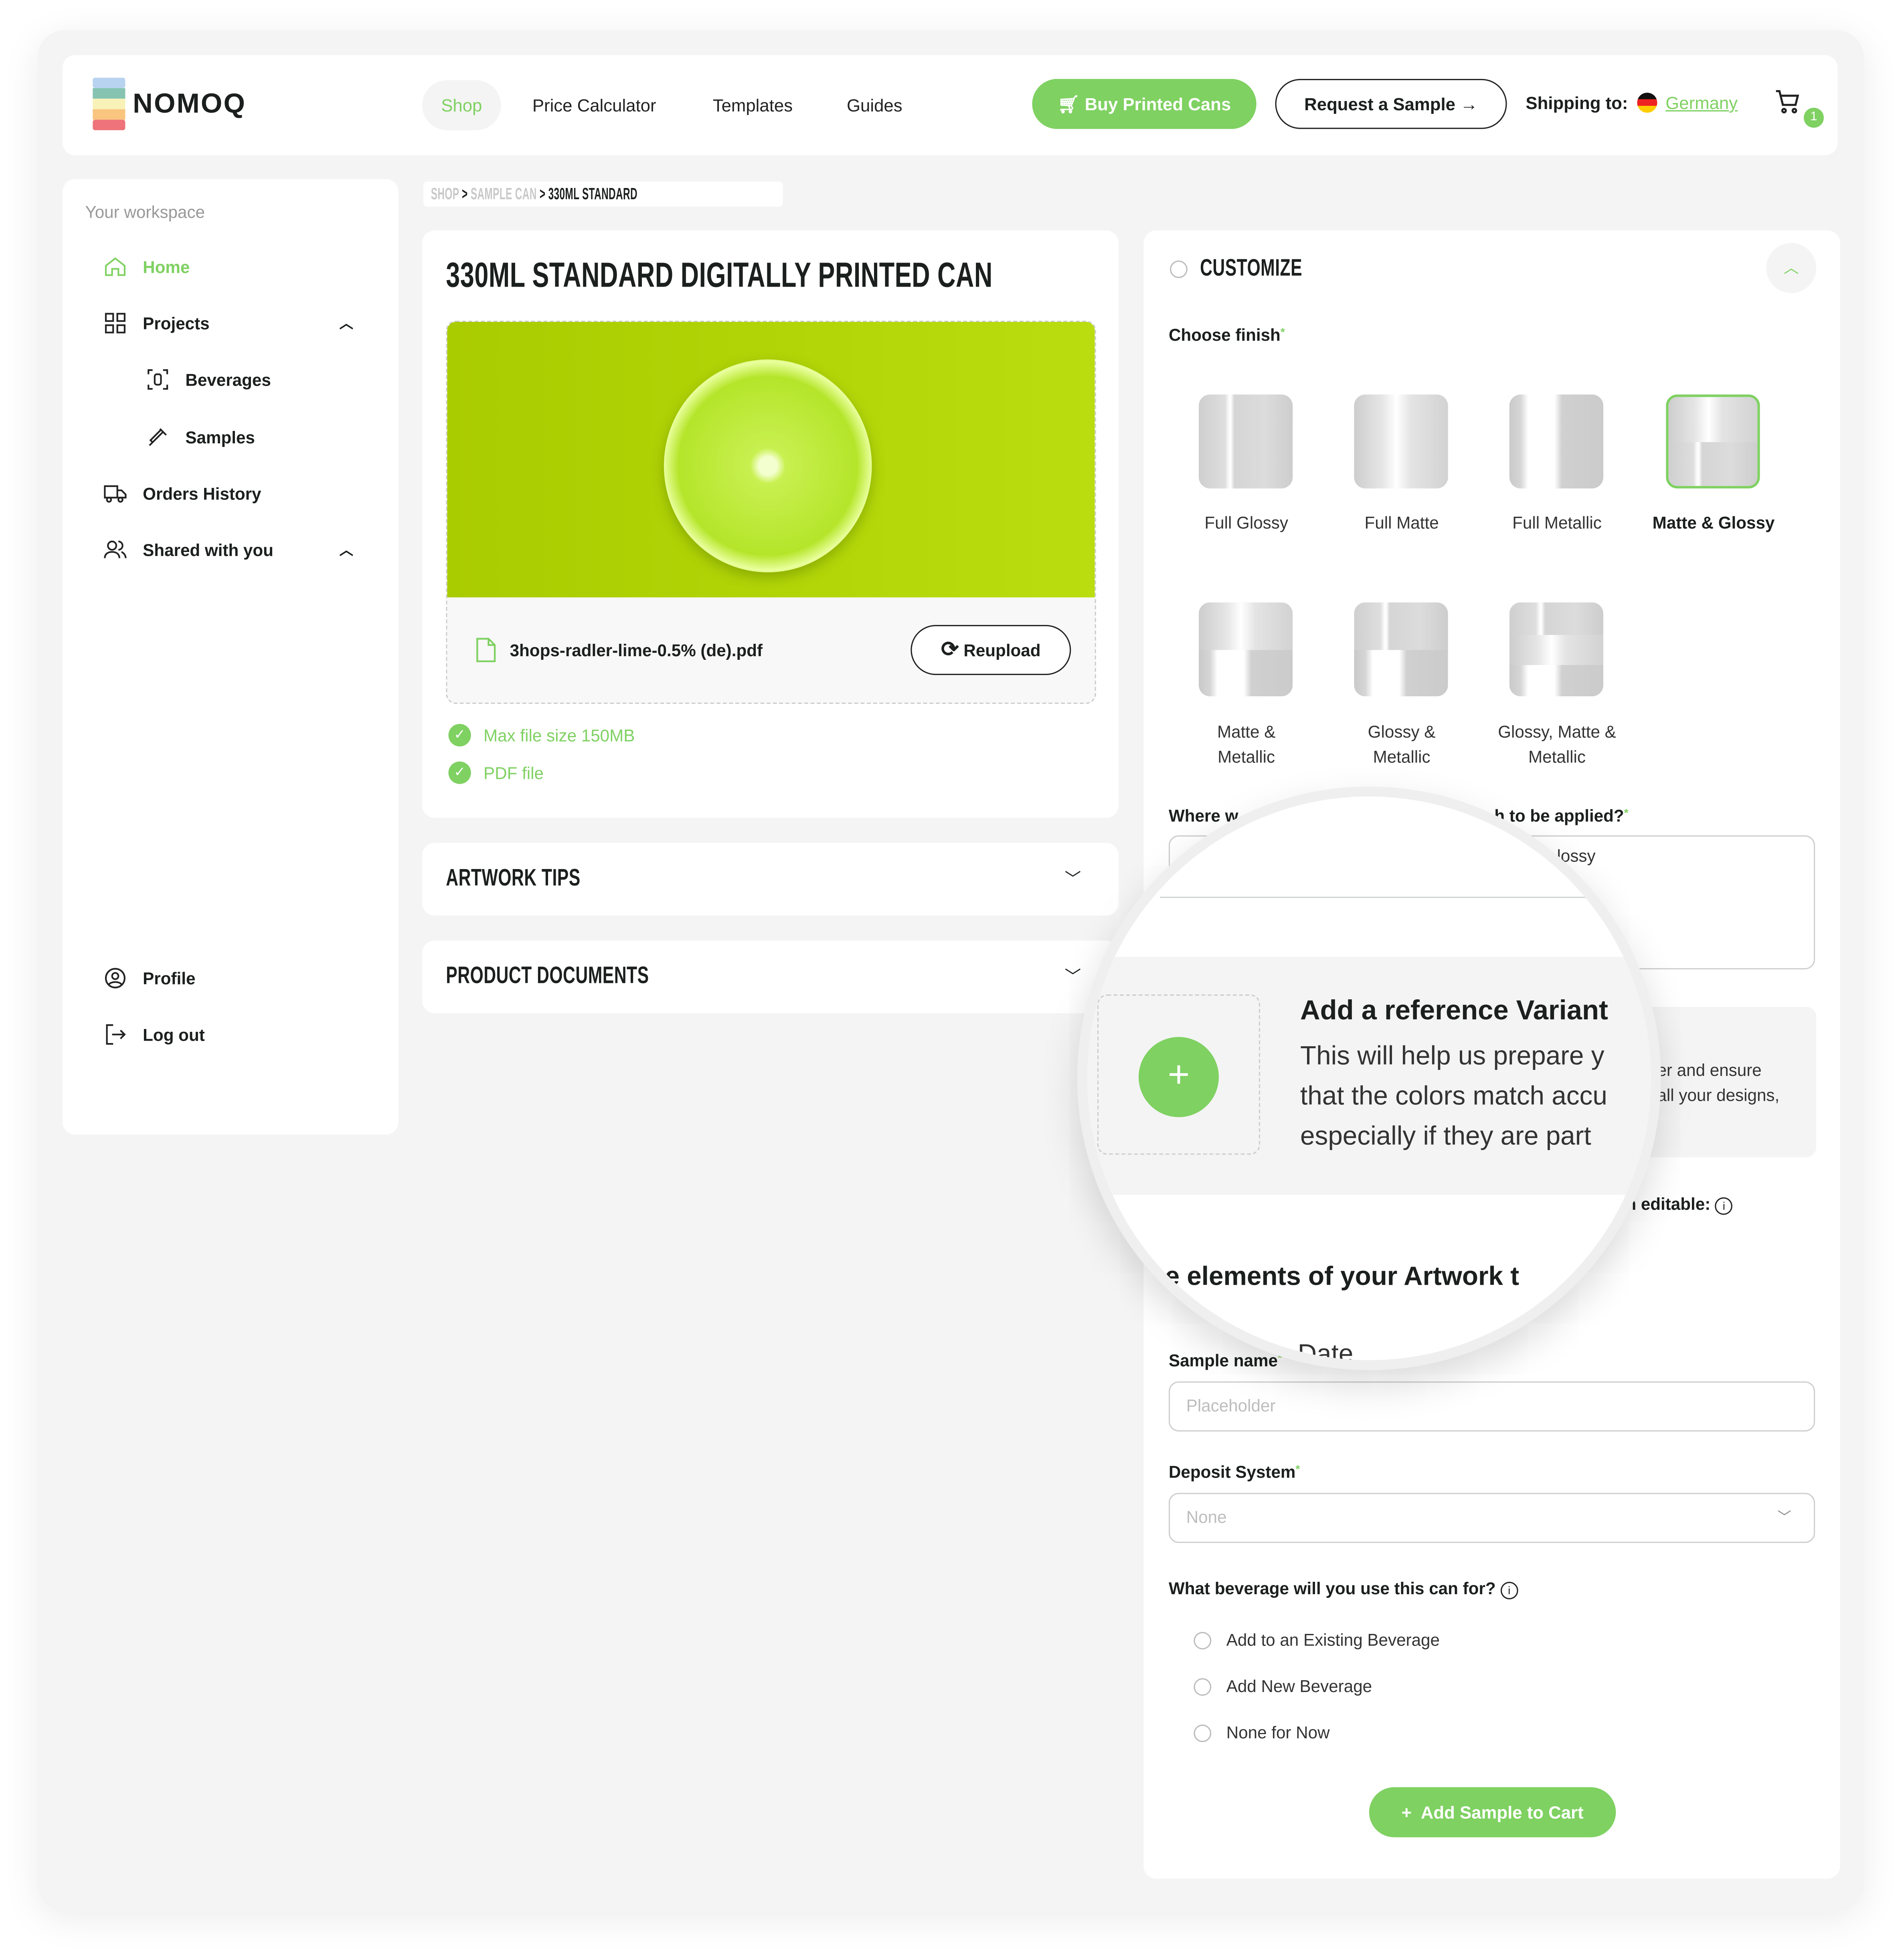 This screenshot has width=1904, height=1959. Describe the element at coordinates (496, 772) in the screenshot. I see `check-pdf: ✓ PDF file` at that location.